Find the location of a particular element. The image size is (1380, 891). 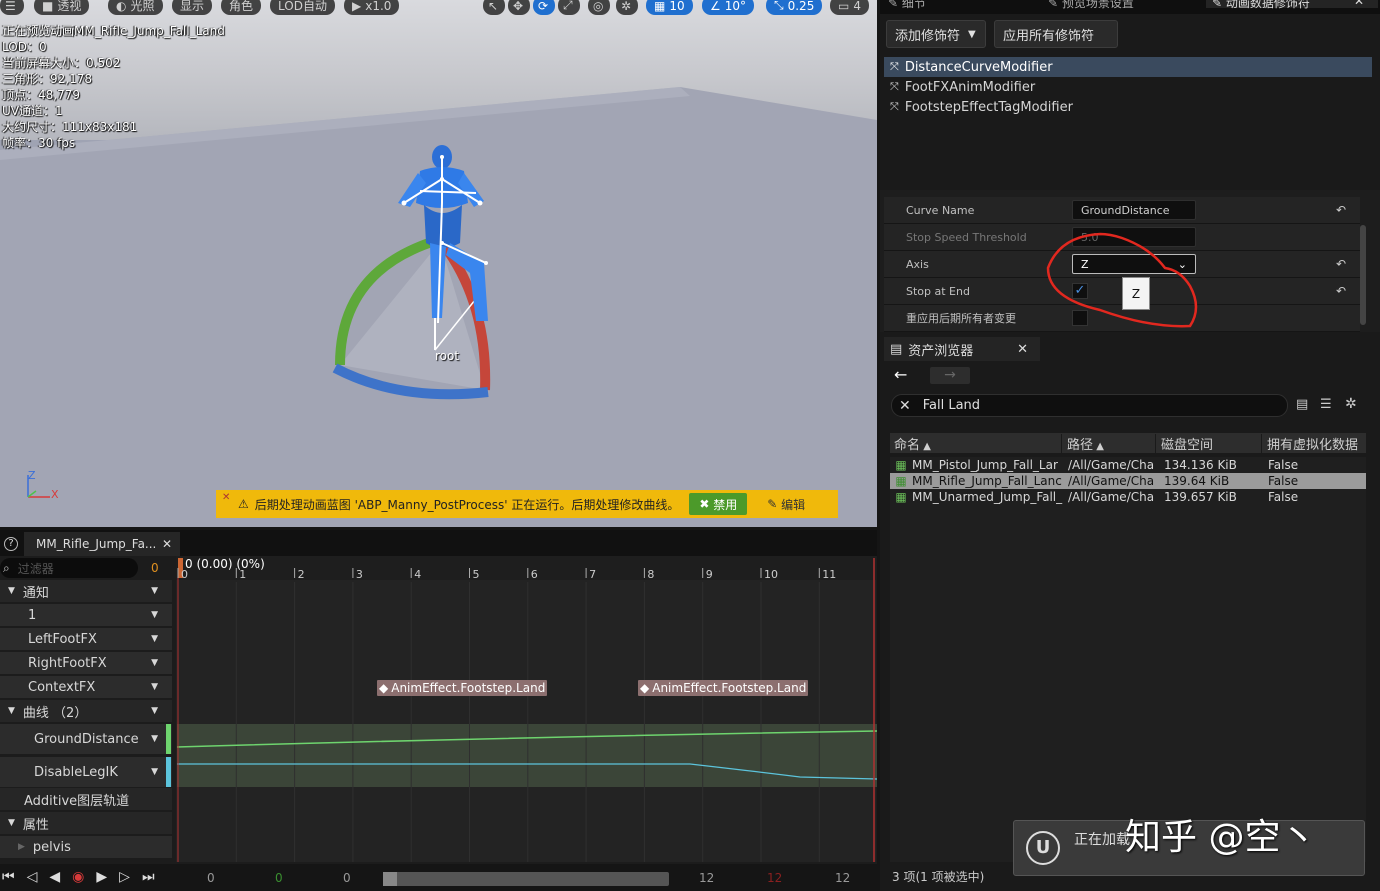

notify-footstep-1: ◆ AnimEffect.Footstep.Land is located at coordinates (462, 688).